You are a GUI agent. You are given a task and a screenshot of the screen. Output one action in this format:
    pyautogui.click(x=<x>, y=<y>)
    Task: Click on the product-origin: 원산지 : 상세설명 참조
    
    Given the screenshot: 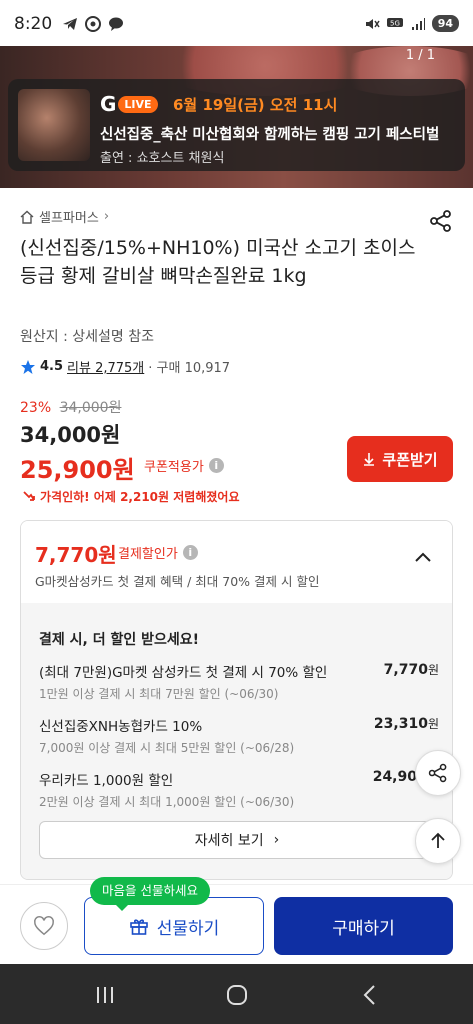 What is the action you would take?
    pyautogui.click(x=87, y=337)
    